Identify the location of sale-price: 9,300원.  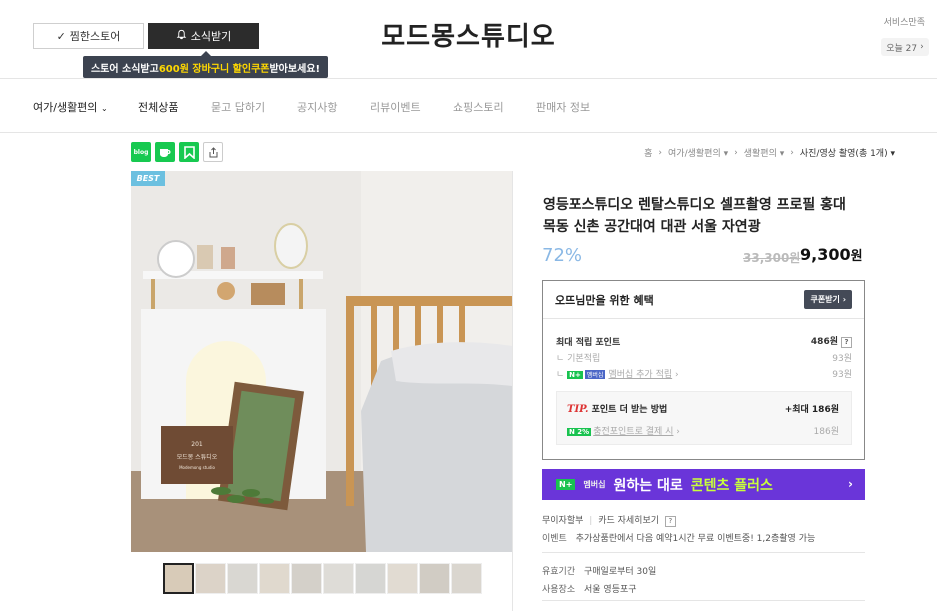
(831, 254).